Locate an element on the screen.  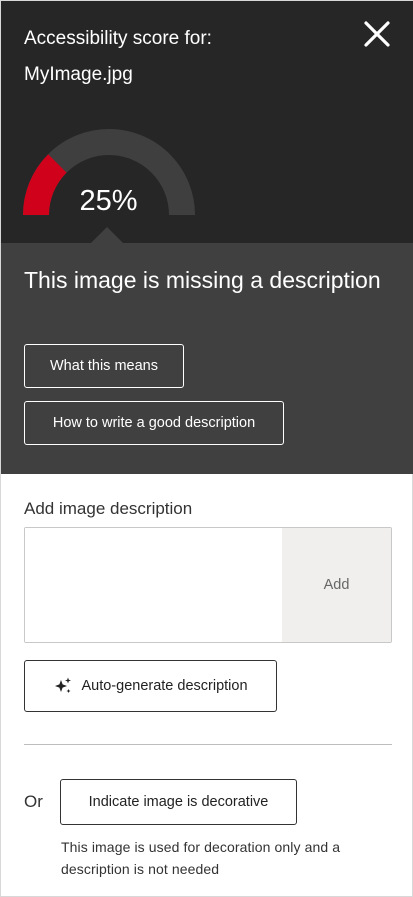
auto-generate-label: Auto-generate description is located at coordinates (164, 686).